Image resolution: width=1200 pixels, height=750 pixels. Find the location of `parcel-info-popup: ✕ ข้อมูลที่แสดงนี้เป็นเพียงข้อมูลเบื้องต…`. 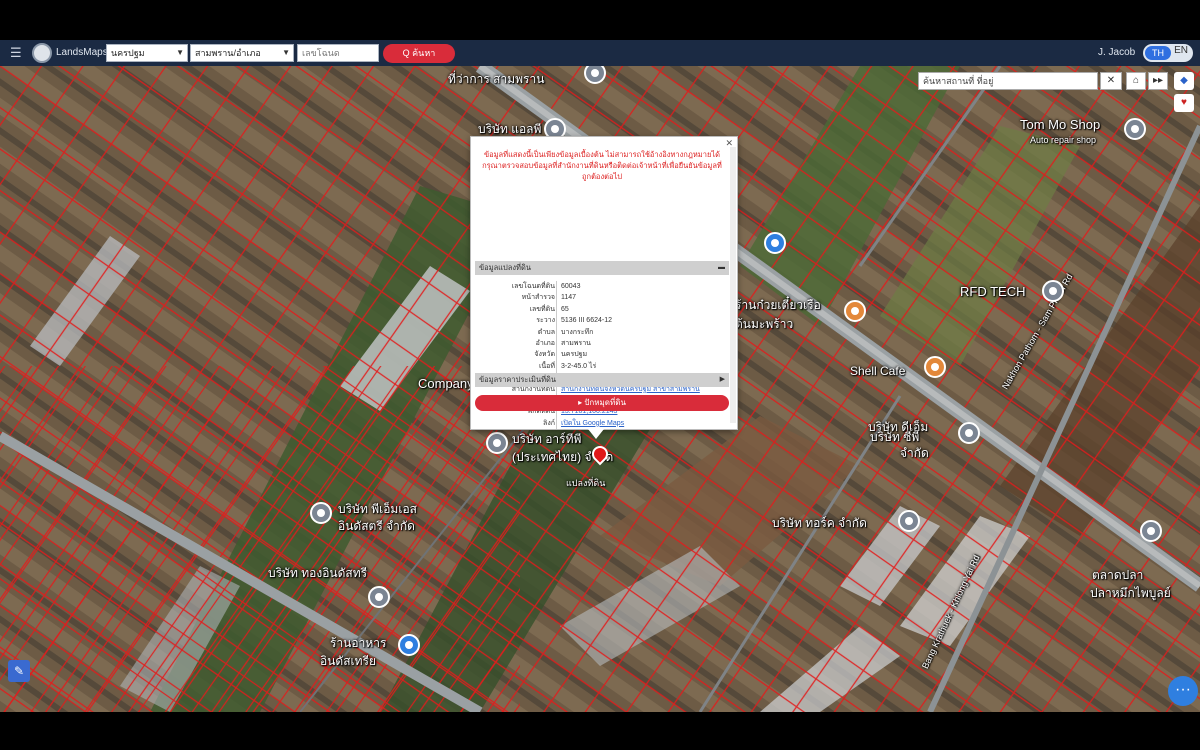

parcel-info-popup: ✕ ข้อมูลที่แสดงนี้เป็นเพียงข้อมูลเบื้องต… is located at coordinates (604, 283).